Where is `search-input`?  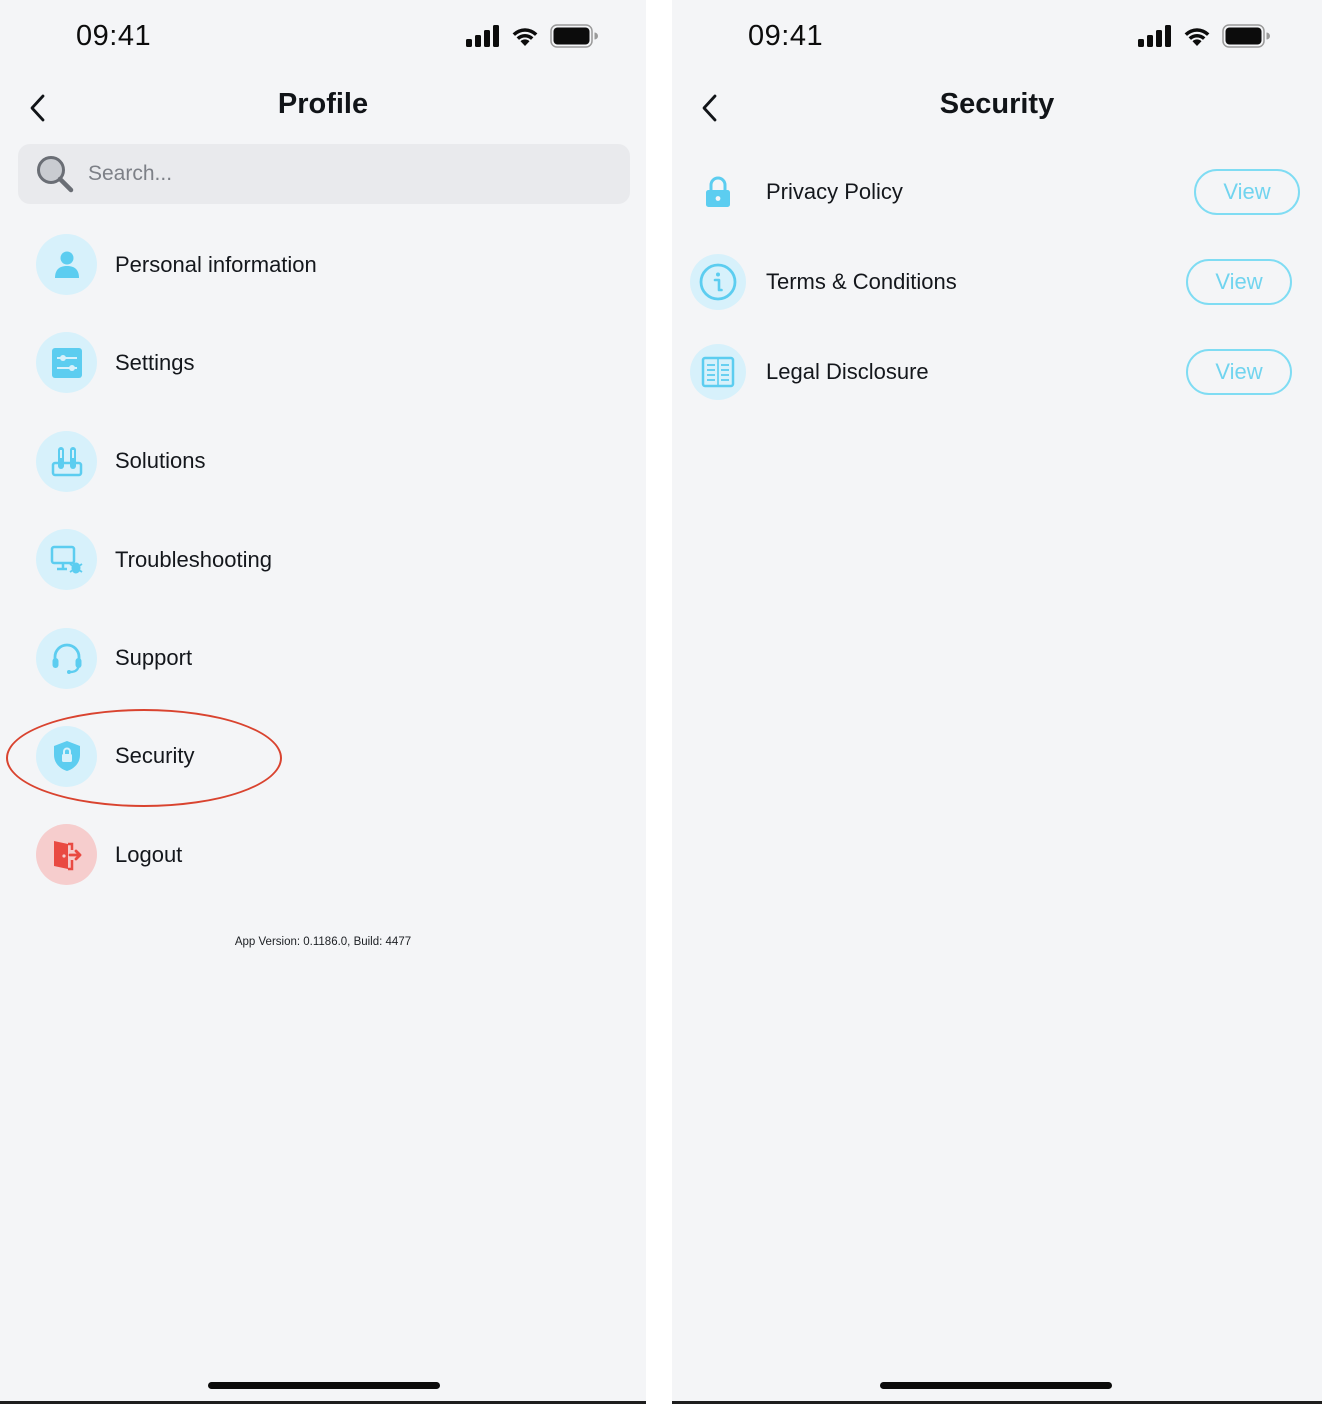 search-input is located at coordinates (328, 174).